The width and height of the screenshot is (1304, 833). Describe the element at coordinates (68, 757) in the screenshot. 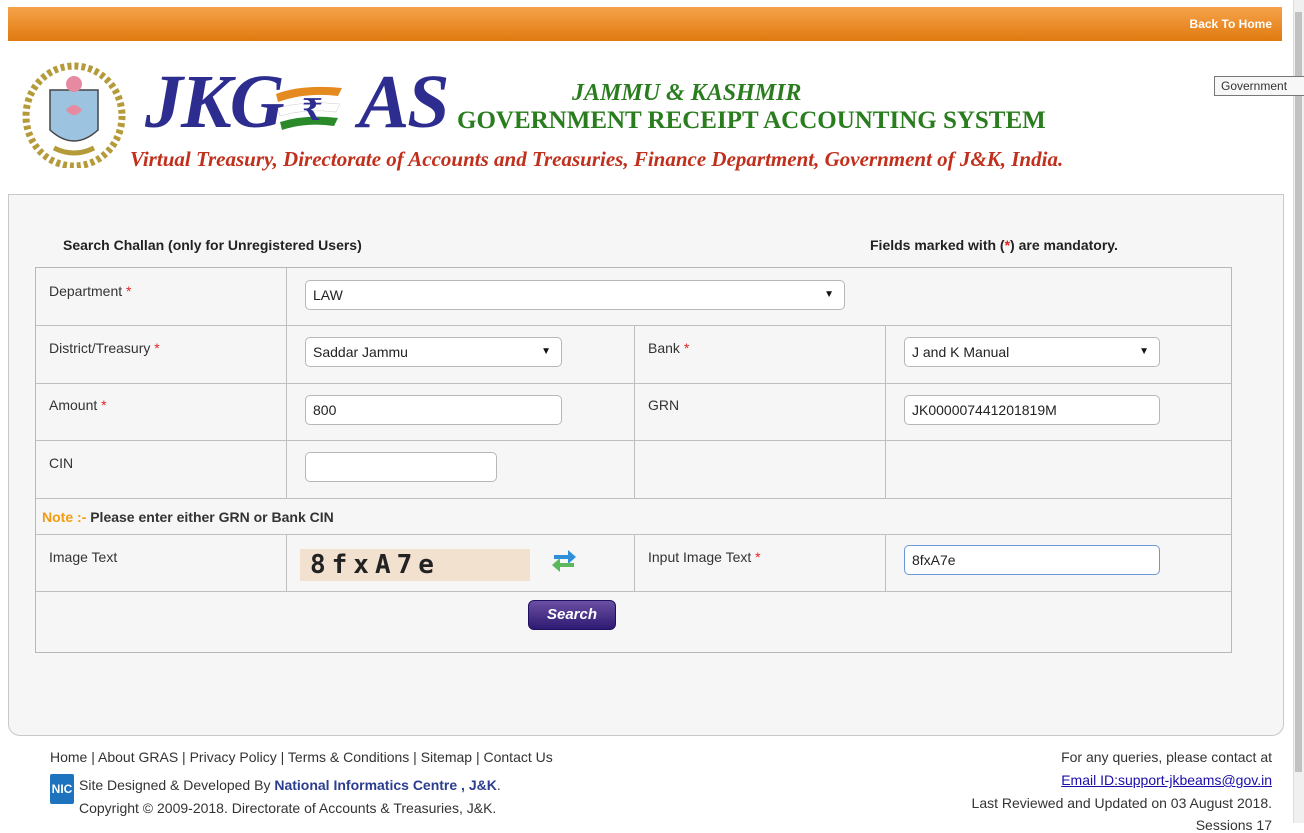

I see `footer-link-home: Home` at that location.